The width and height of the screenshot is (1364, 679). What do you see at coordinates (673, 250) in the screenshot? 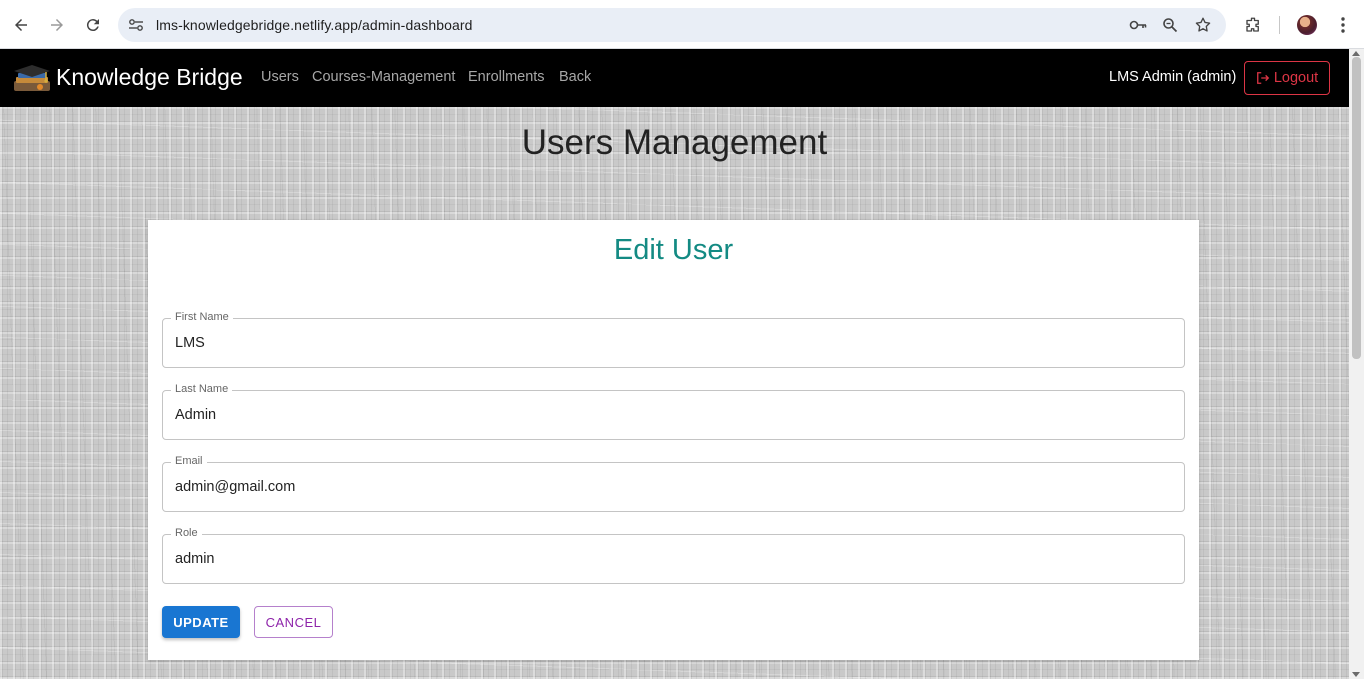
I see `form-title: Edit User` at bounding box center [673, 250].